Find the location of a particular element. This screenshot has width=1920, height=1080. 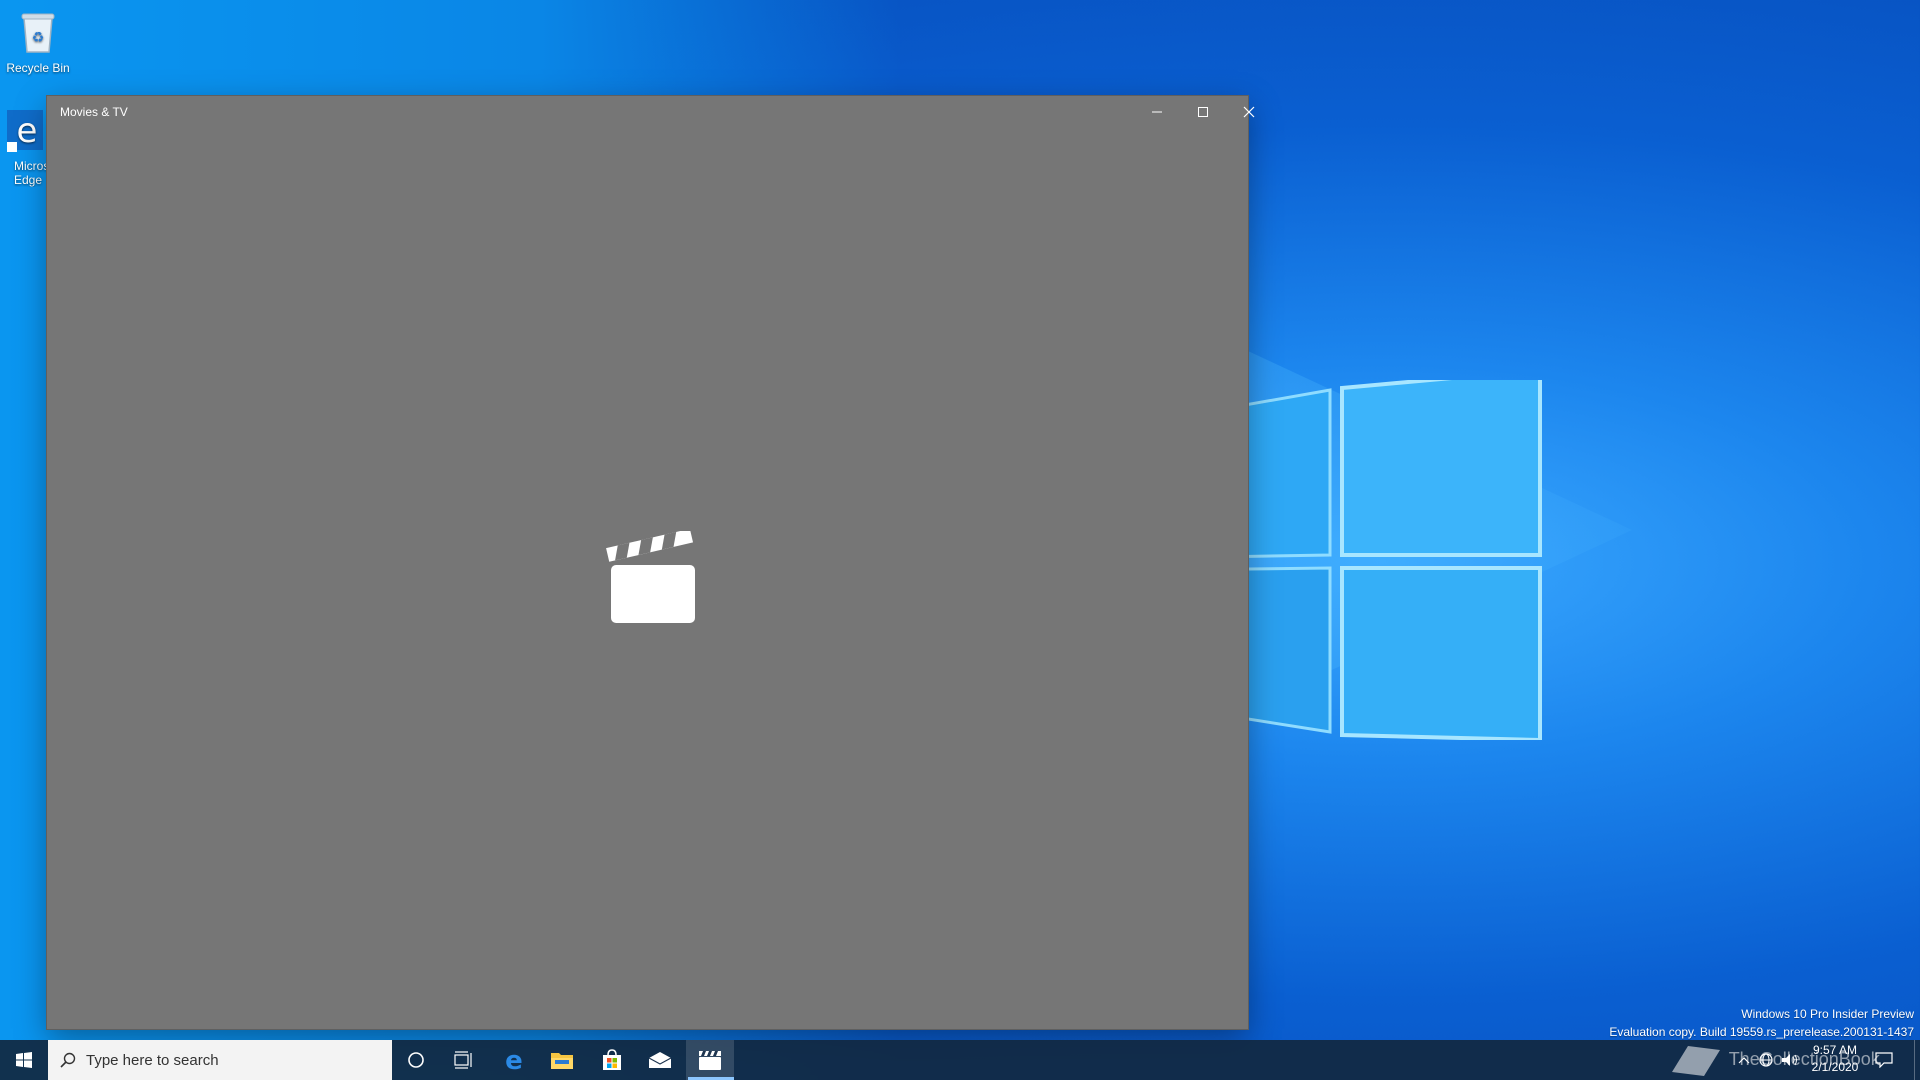

taskbar-file-explorer-button is located at coordinates (562, 1060).